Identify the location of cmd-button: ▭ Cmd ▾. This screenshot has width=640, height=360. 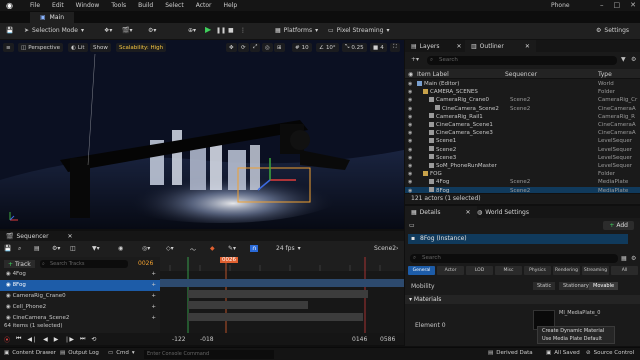
(121, 353).